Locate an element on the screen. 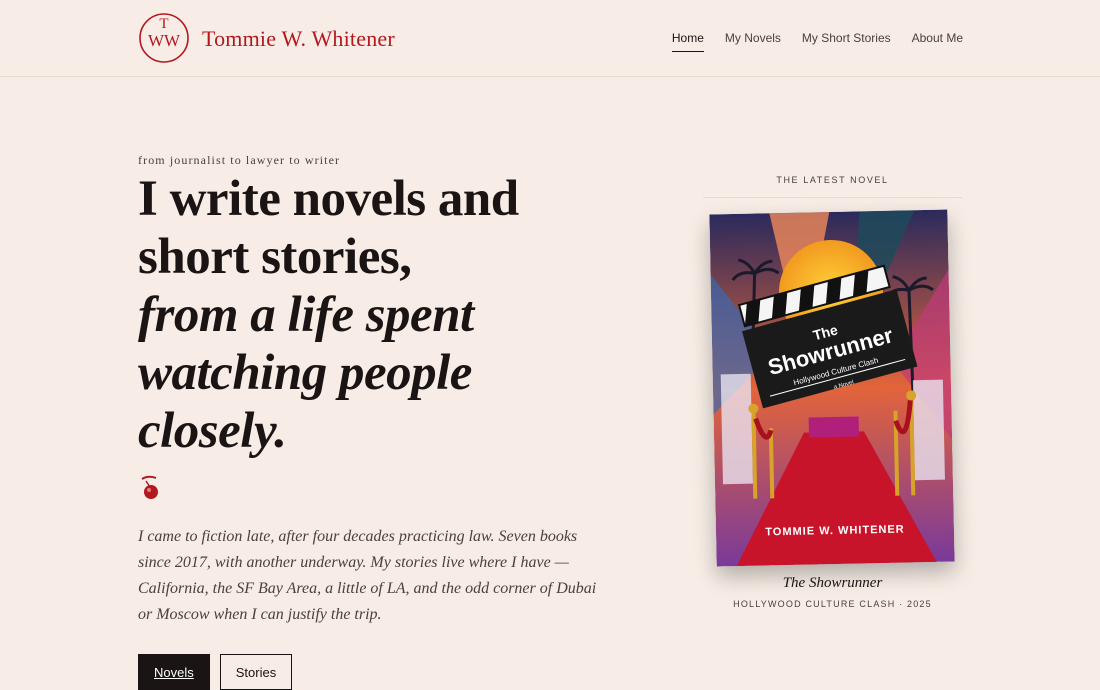 This screenshot has height=690, width=1100. hero-eyebrow: from journalist to lawyer to writer is located at coordinates (239, 160).